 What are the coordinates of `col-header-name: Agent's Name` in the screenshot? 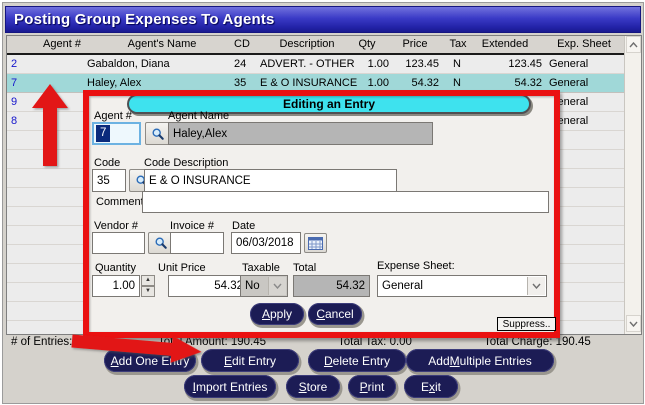 It's located at (162, 44).